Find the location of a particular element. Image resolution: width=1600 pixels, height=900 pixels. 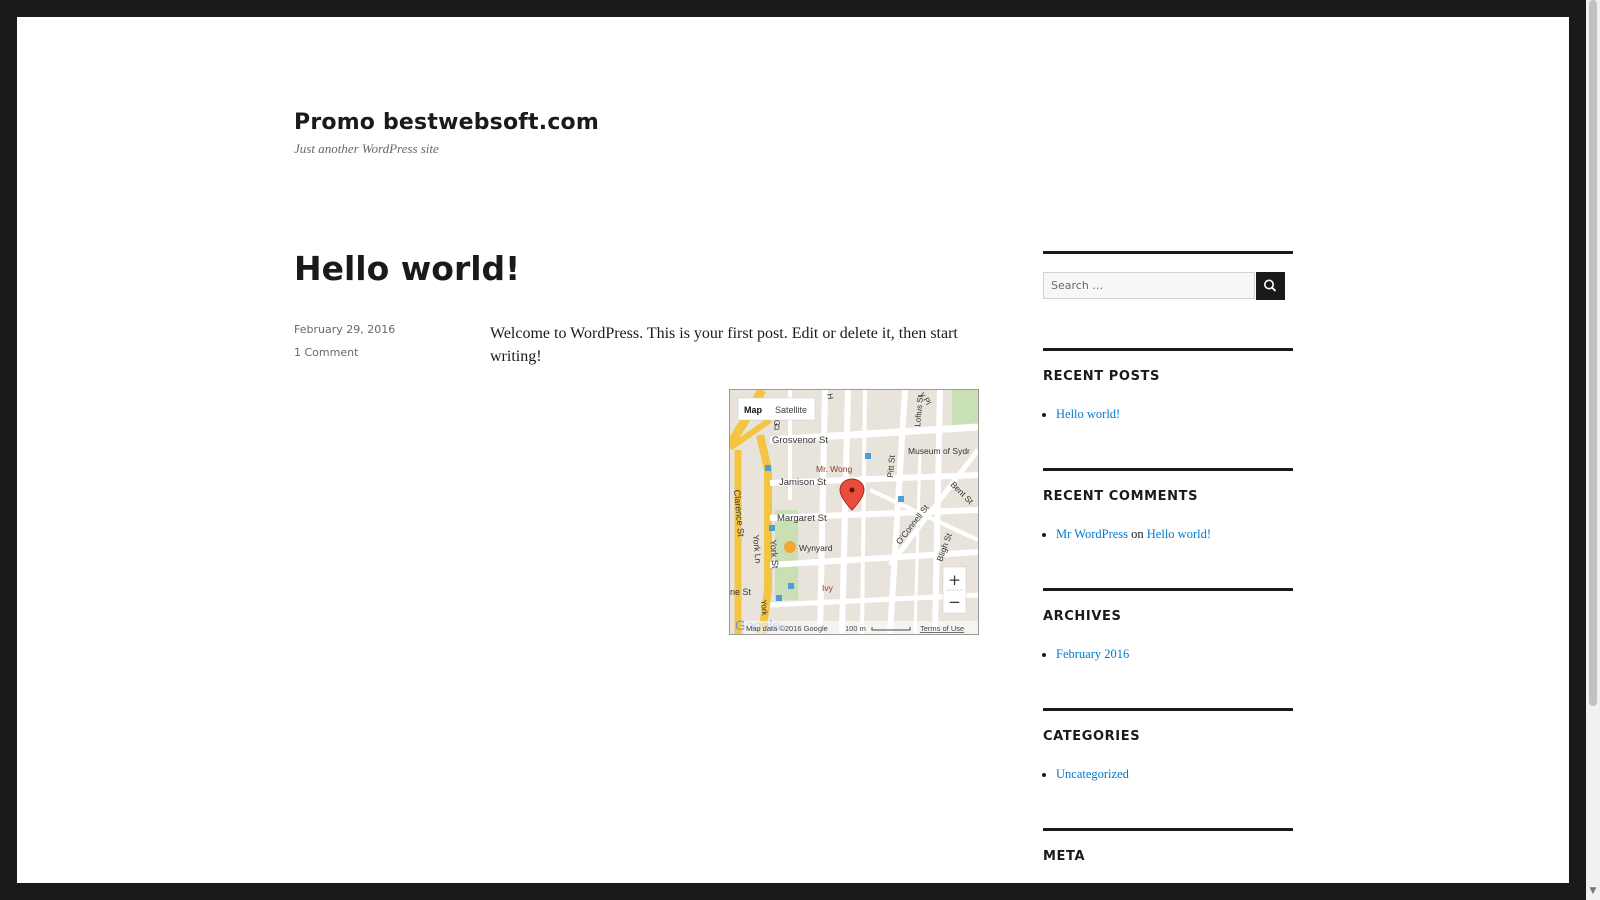

search-button is located at coordinates (1270, 286).